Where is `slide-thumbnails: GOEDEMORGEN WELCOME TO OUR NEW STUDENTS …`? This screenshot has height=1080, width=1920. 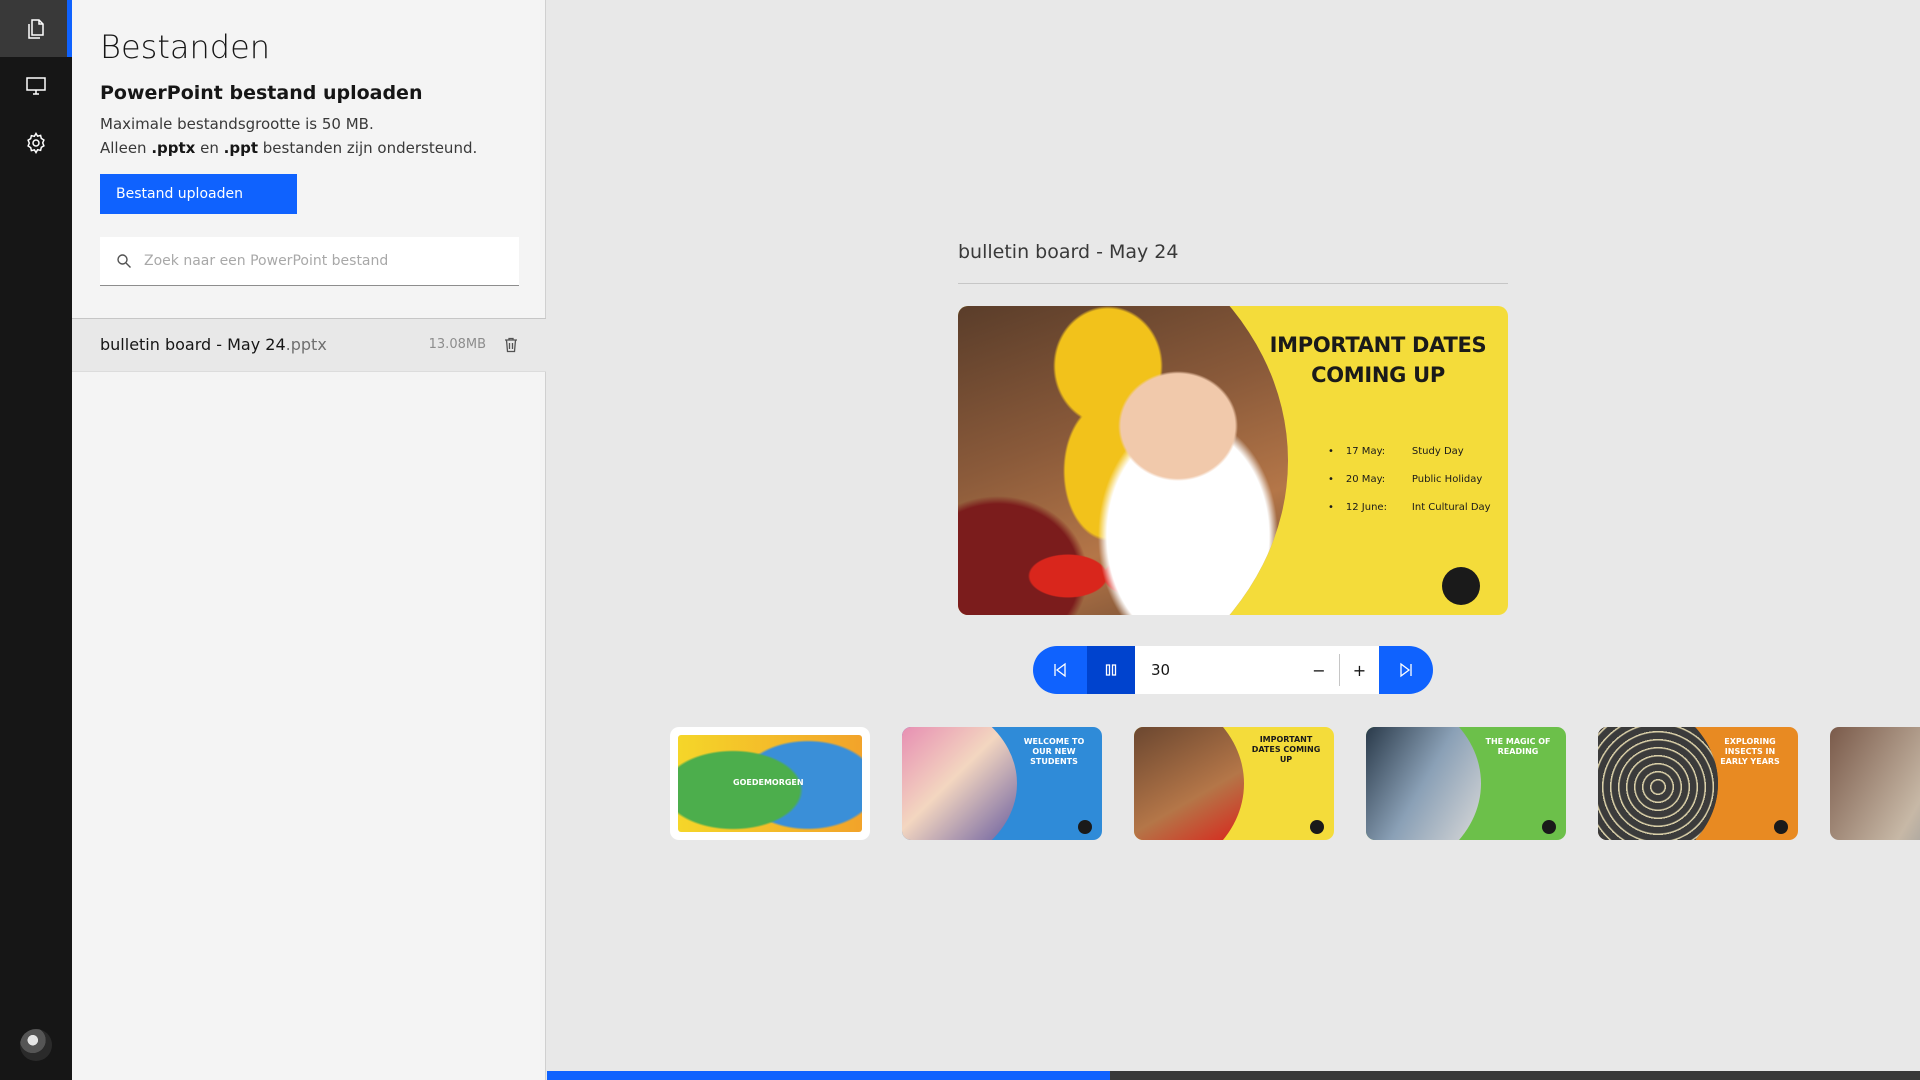
slide-thumbnails: GOEDEMORGEN WELCOME TO OUR NEW STUDENTS … is located at coordinates (1295, 783).